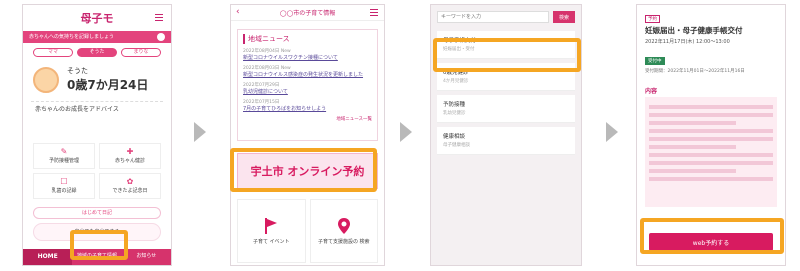 The width and height of the screenshot is (800, 271). What do you see at coordinates (97, 213) in the screenshot?
I see `diary-banner: はじめて日記` at bounding box center [97, 213].